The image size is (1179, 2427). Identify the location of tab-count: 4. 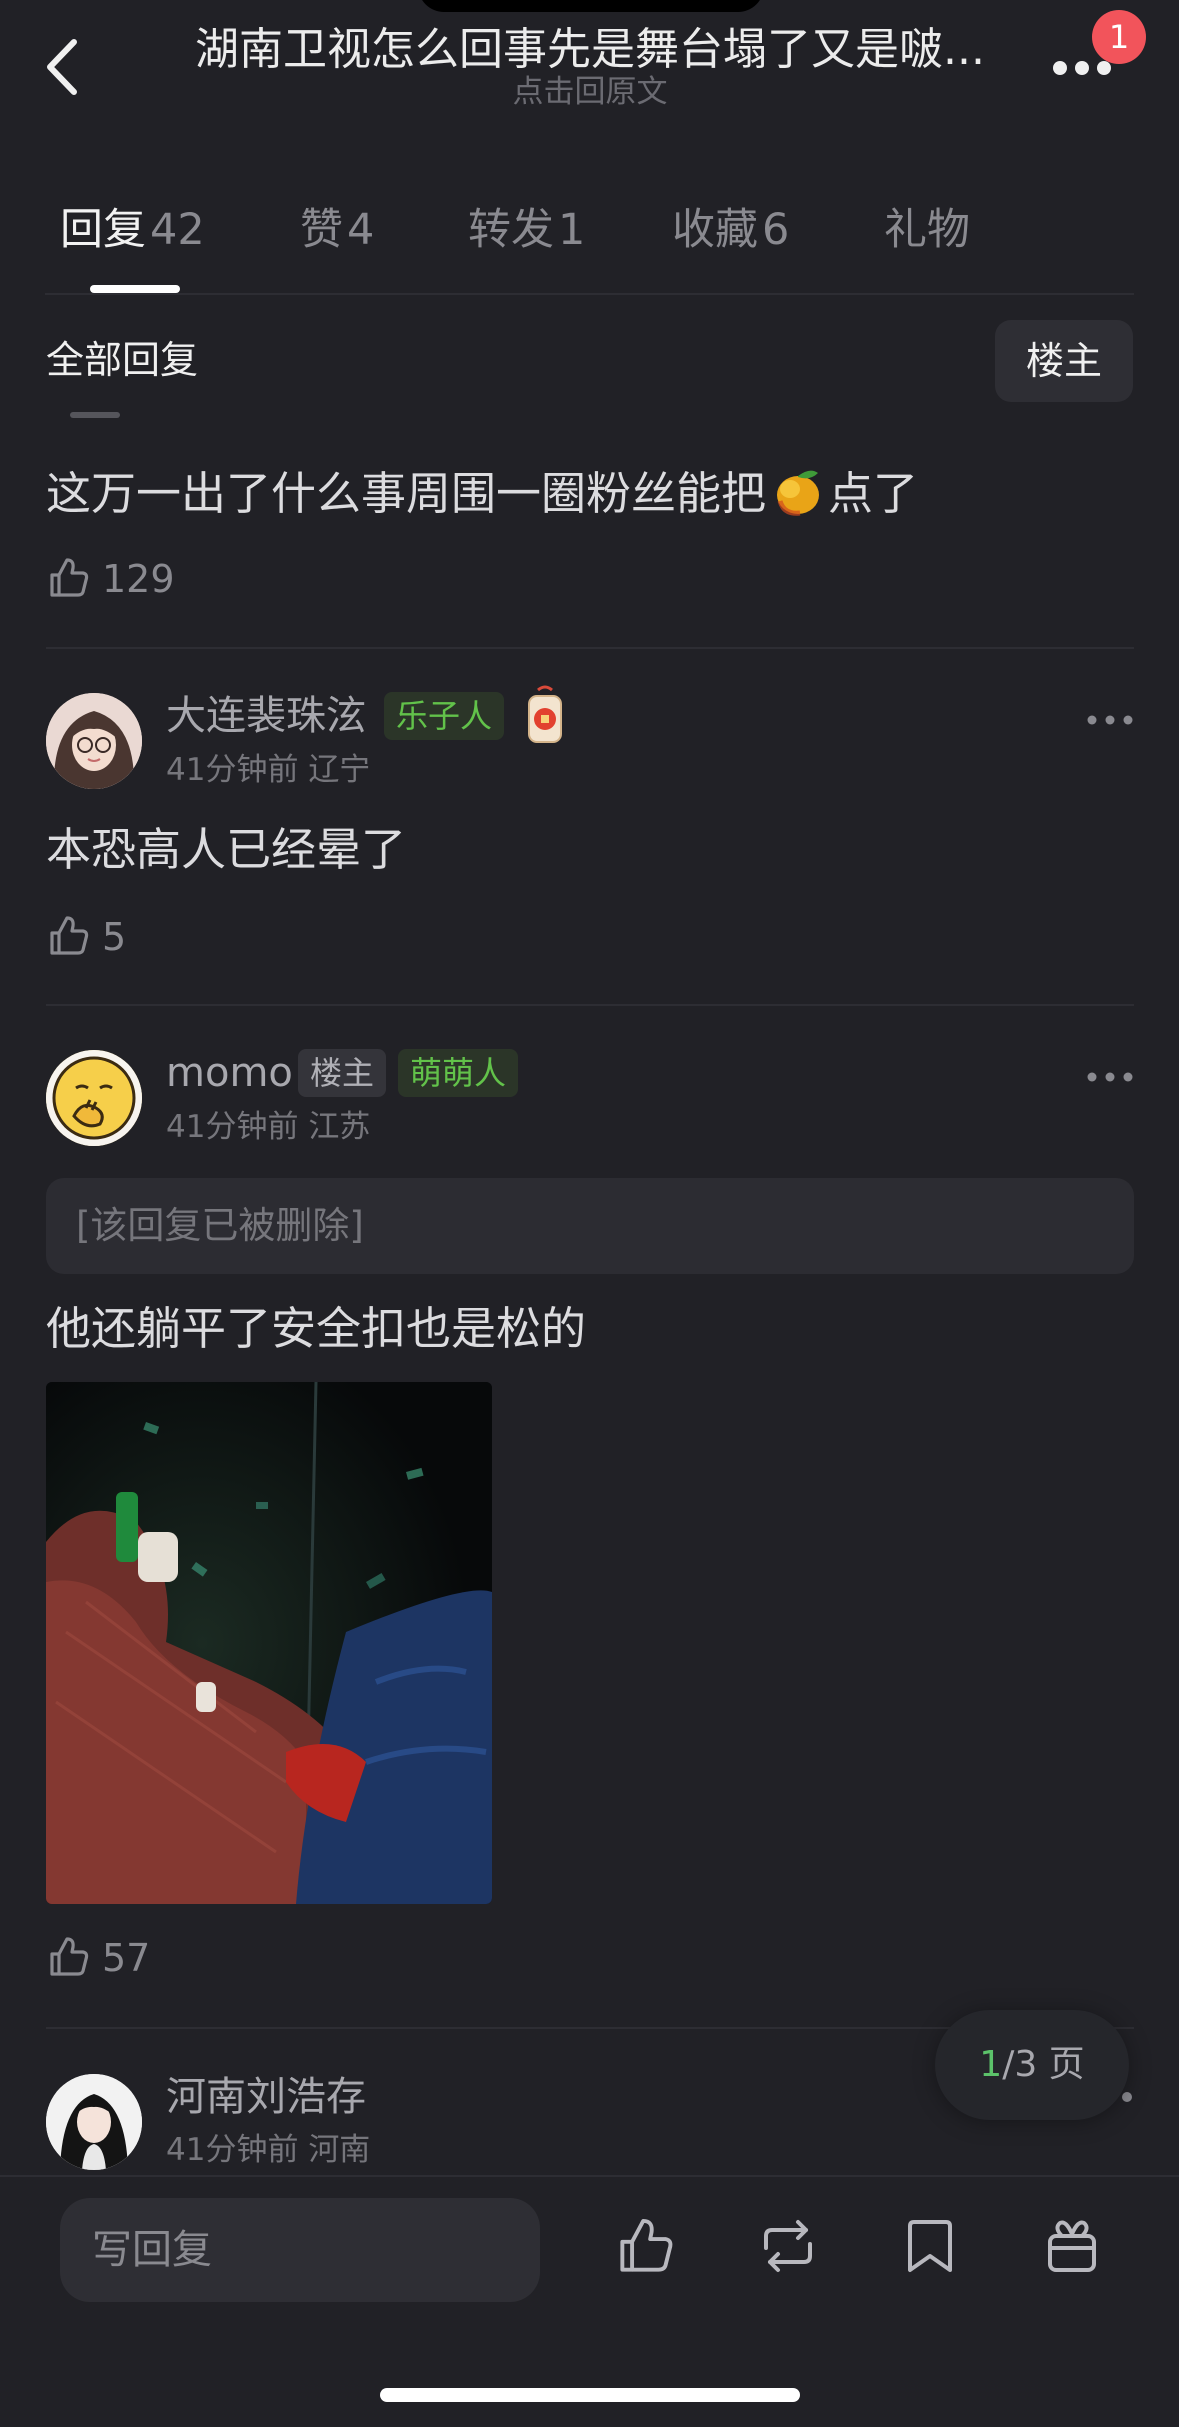
(361, 230).